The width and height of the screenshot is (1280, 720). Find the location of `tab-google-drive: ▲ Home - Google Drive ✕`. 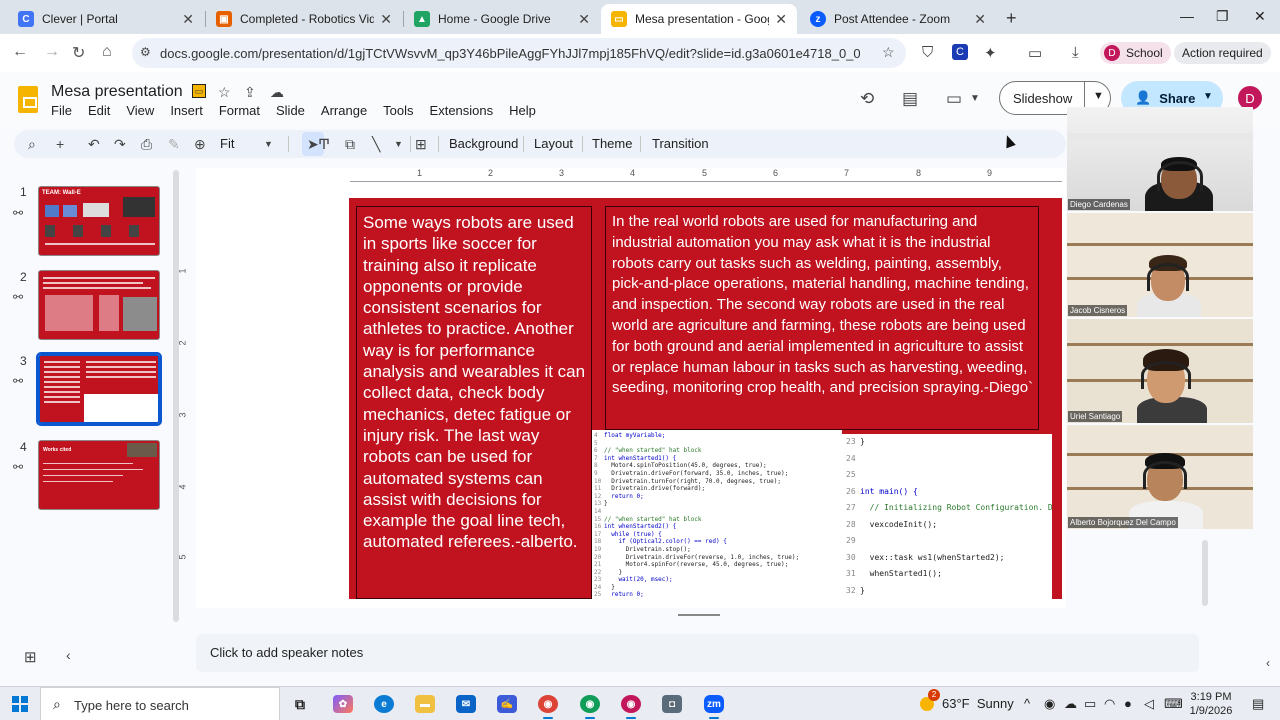

tab-google-drive: ▲ Home - Google Drive ✕ is located at coordinates (502, 19).